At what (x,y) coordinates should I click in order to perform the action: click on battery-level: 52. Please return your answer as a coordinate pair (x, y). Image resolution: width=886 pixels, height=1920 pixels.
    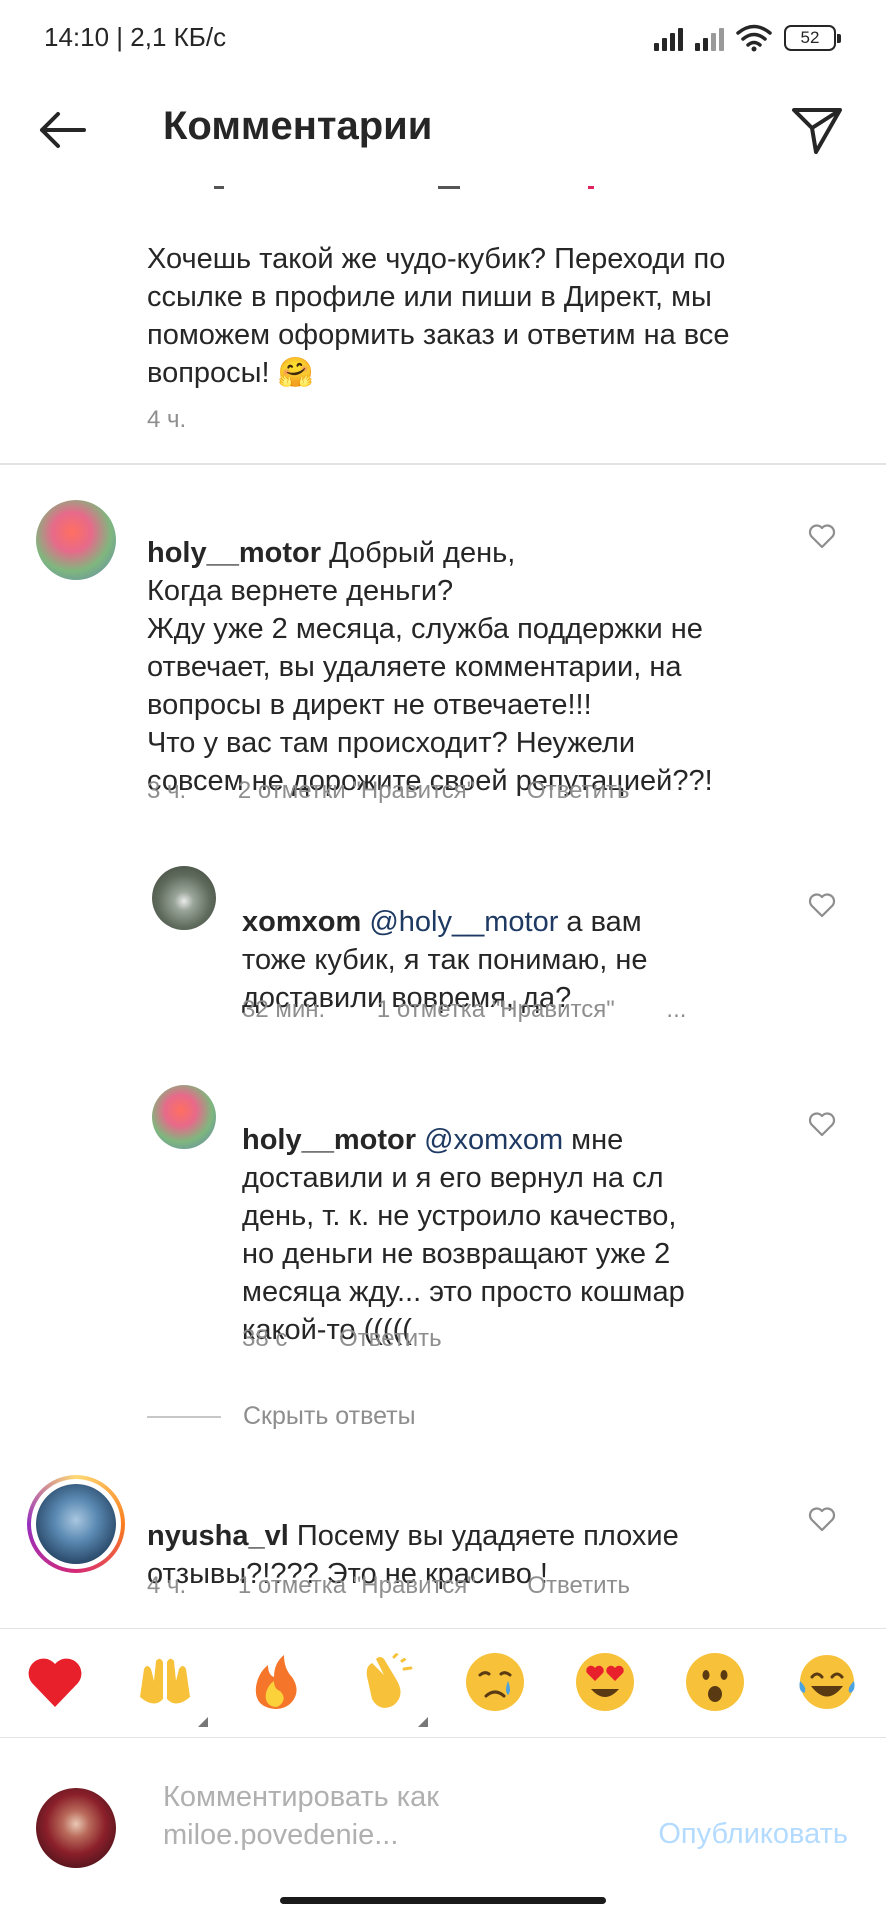
    Looking at the image, I should click on (810, 37).